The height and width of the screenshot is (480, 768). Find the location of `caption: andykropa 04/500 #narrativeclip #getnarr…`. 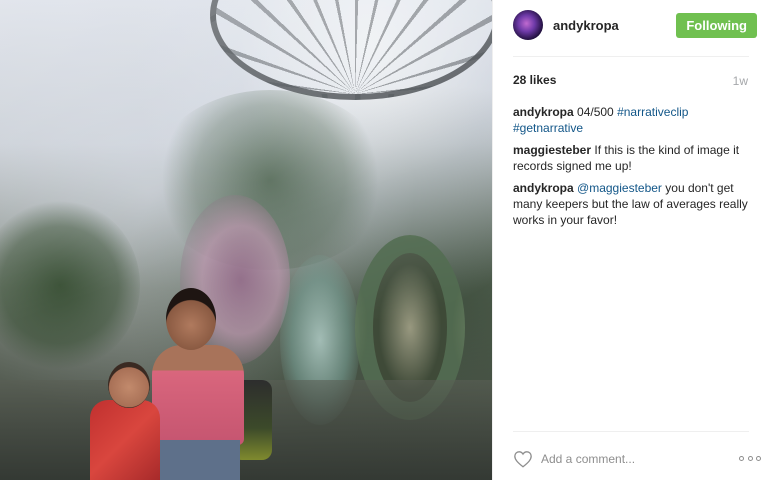

caption: andykropa 04/500 #narrativeclip #getnarr… is located at coordinates (631, 120).